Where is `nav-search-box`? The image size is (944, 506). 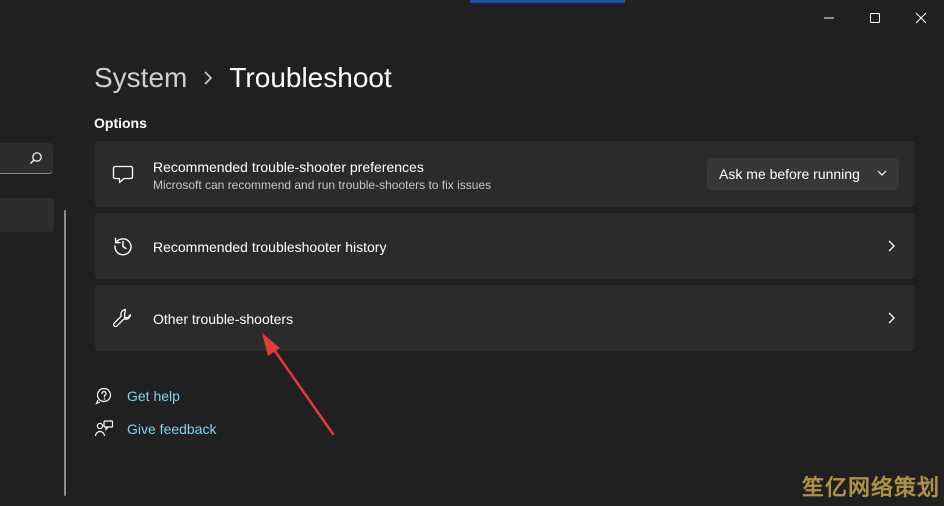
nav-search-box is located at coordinates (26, 158).